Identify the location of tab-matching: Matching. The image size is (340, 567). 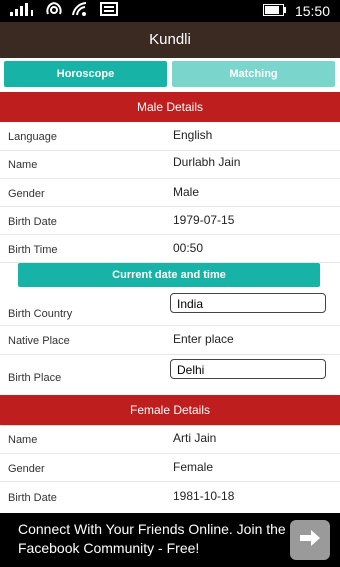
(253, 74).